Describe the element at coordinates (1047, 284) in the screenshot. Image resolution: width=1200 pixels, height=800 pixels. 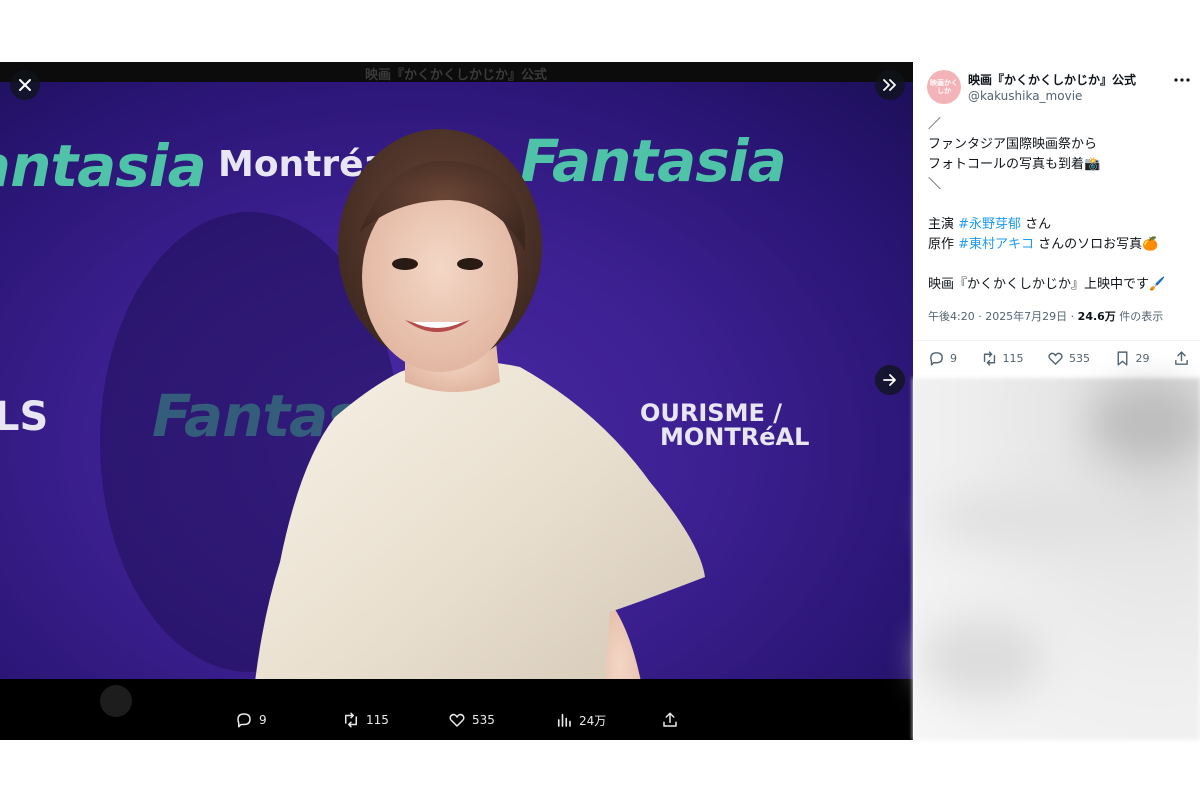
I see `tweet-line: 映画『かくかくしかじか』上映中です🖌️` at that location.